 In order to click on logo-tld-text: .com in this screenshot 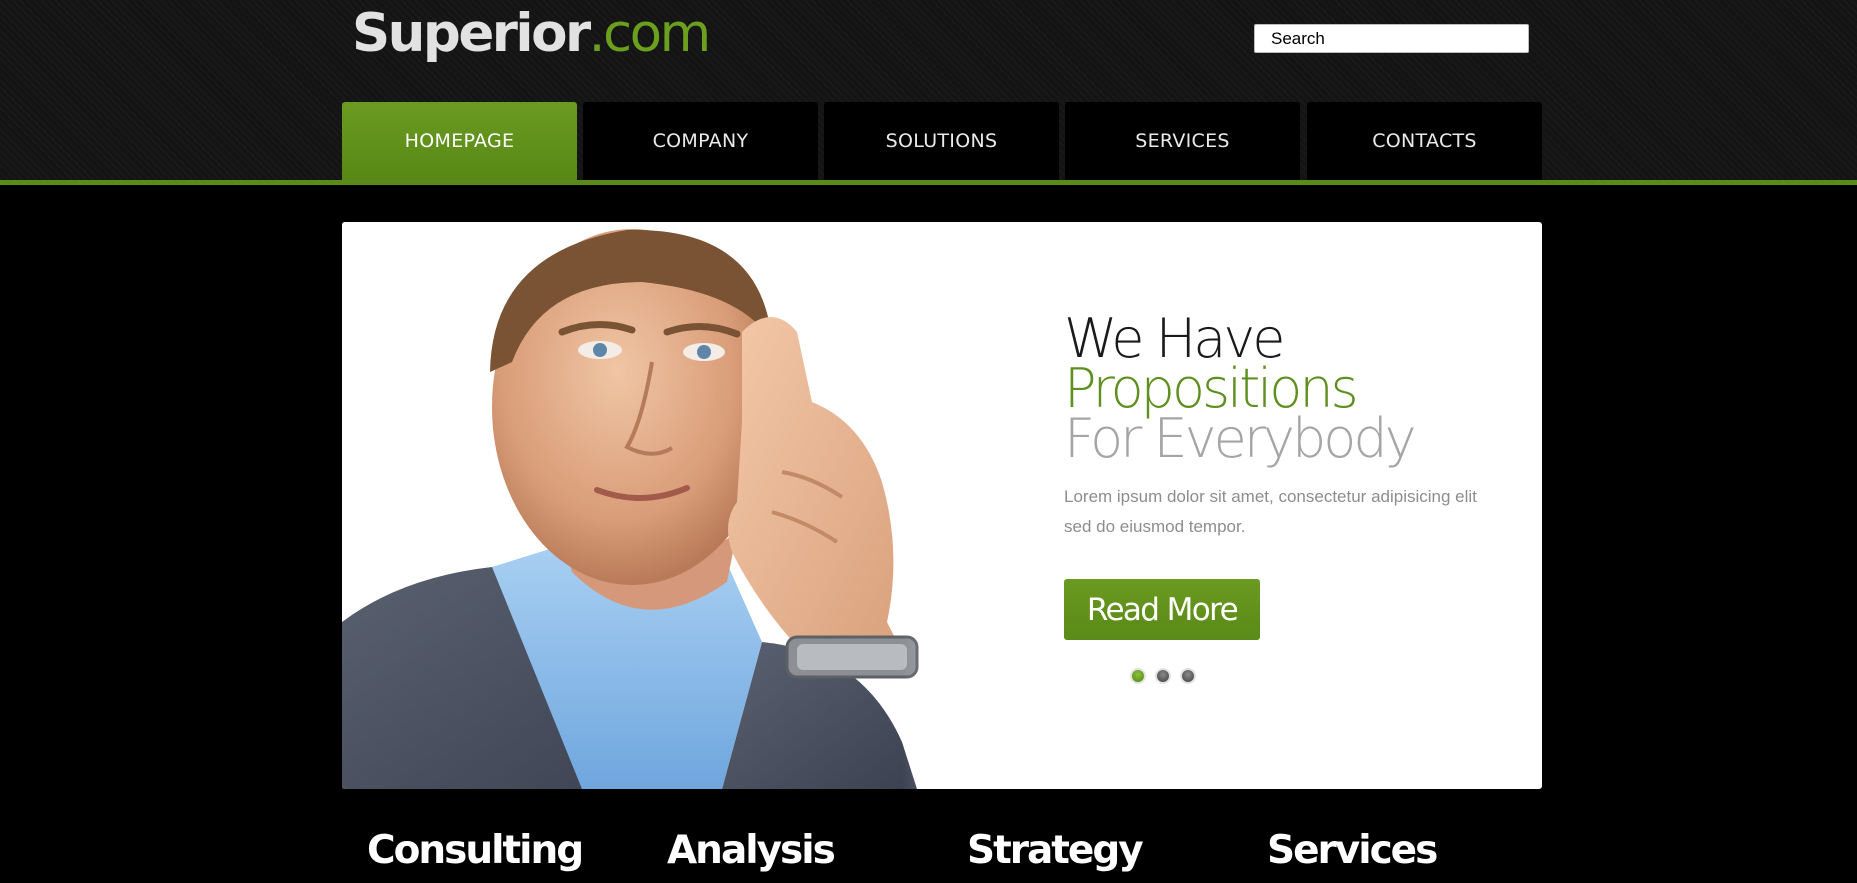, I will do `click(650, 33)`.